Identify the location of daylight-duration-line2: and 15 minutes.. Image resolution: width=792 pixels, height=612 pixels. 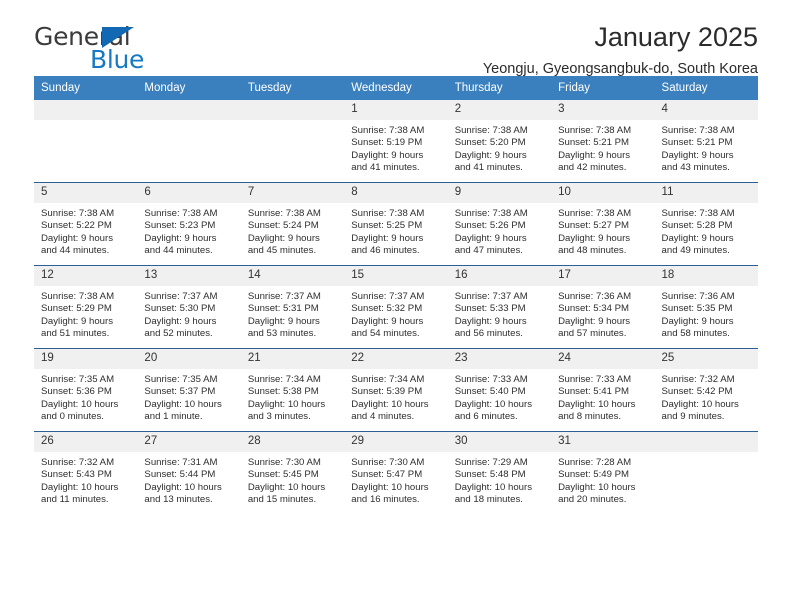
(282, 500).